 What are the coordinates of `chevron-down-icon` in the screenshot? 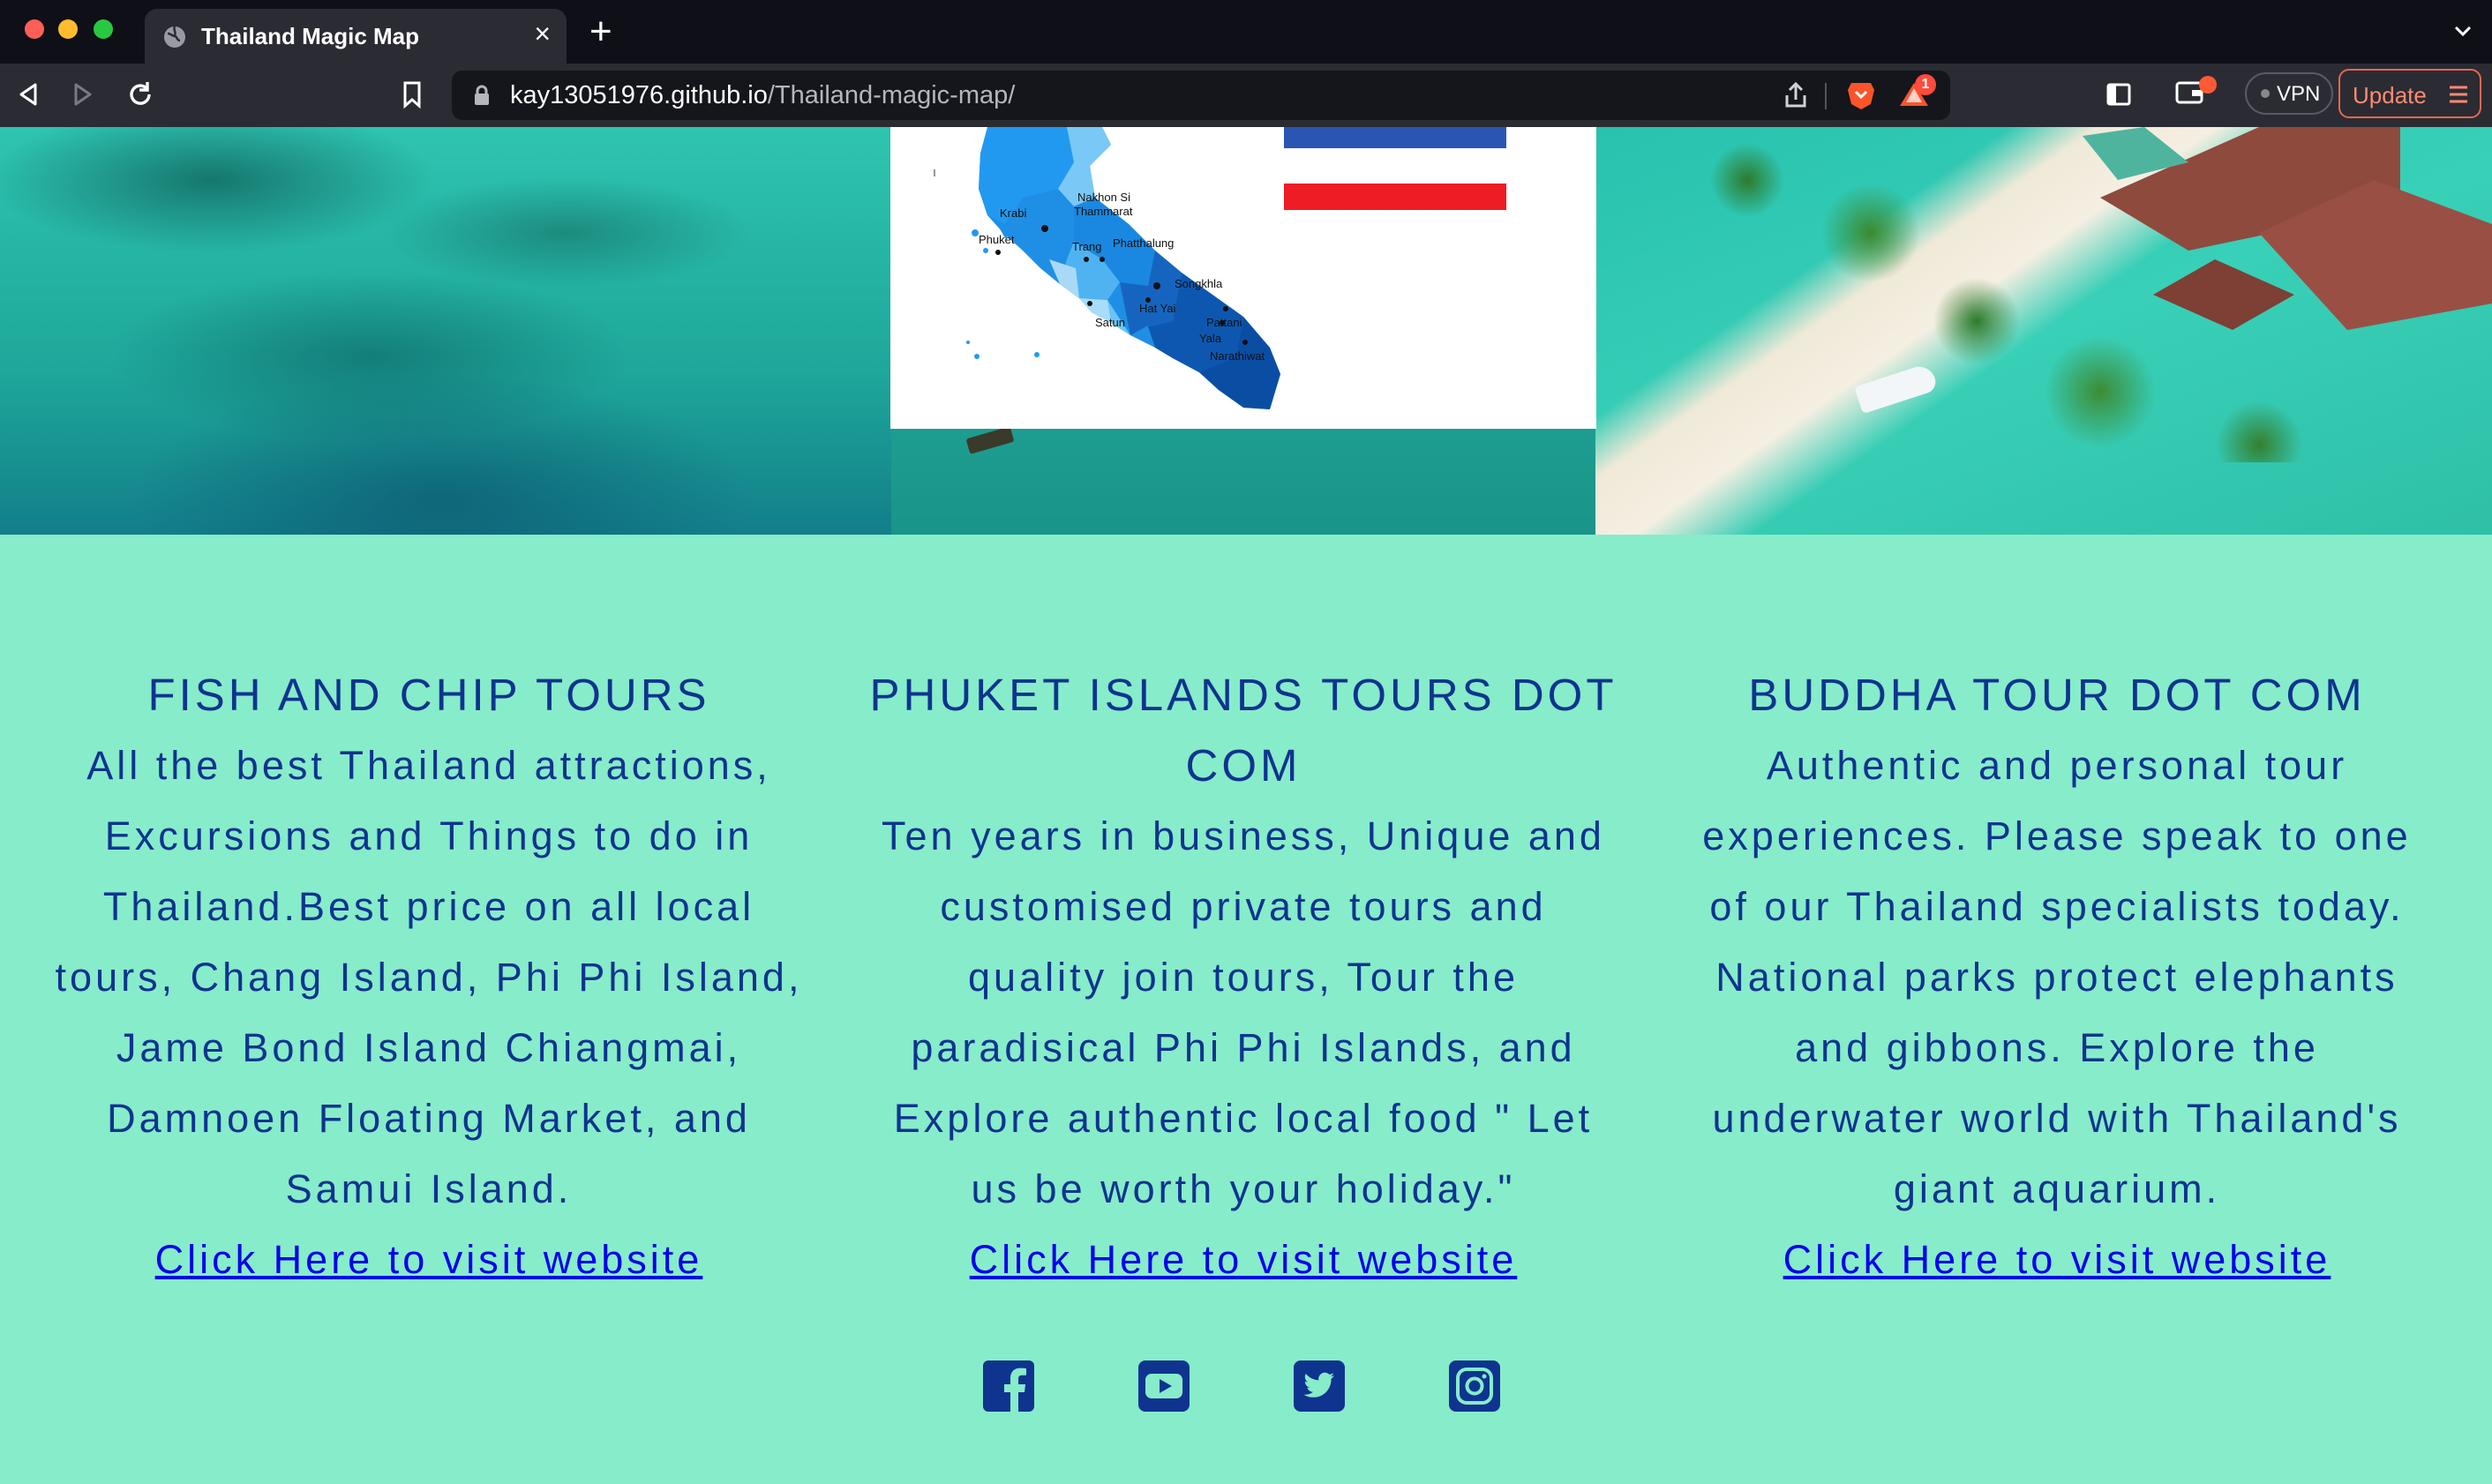 It's located at (2462, 33).